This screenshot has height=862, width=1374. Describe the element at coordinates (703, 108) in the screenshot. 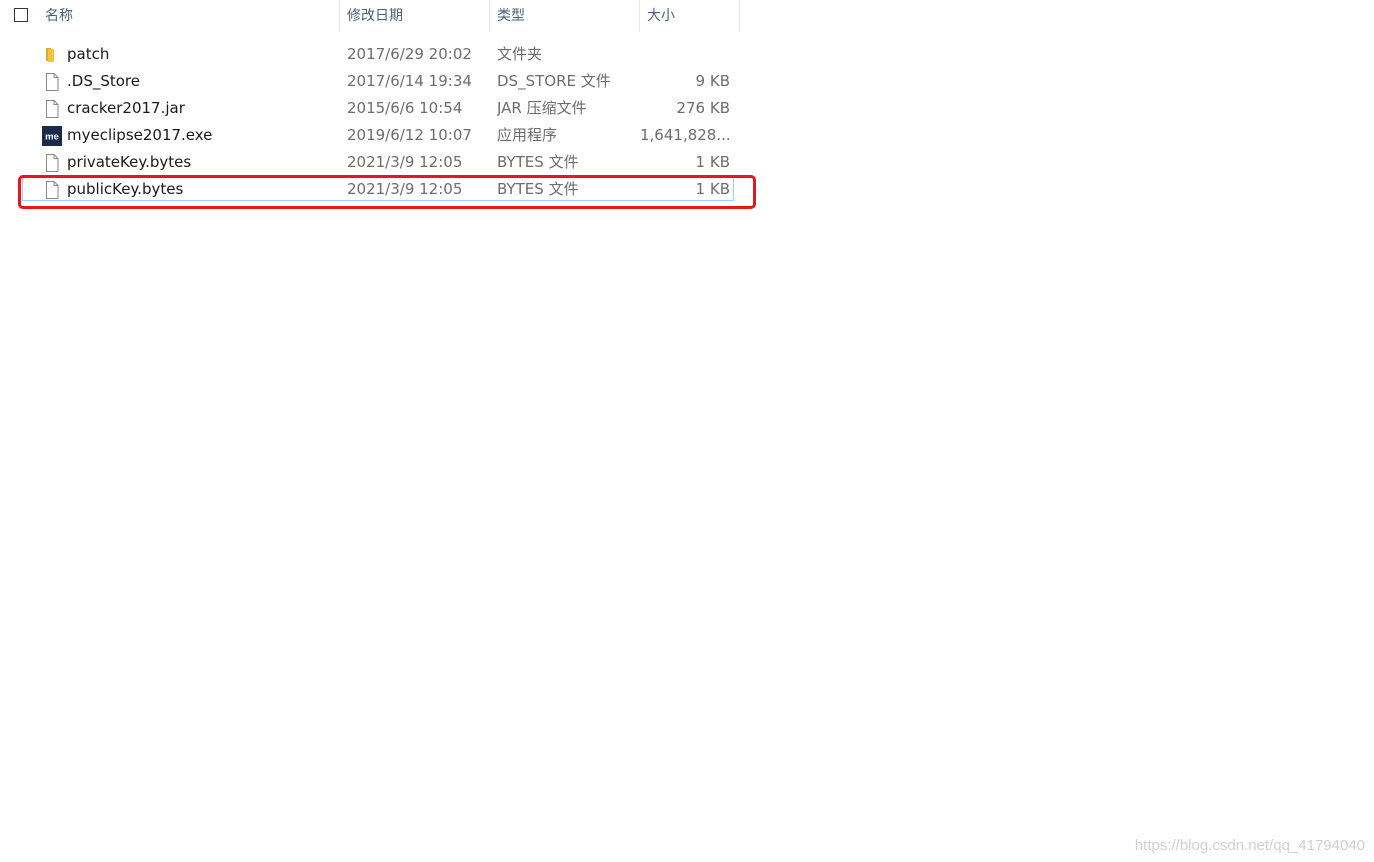

I see `file-size: 276 KB` at that location.